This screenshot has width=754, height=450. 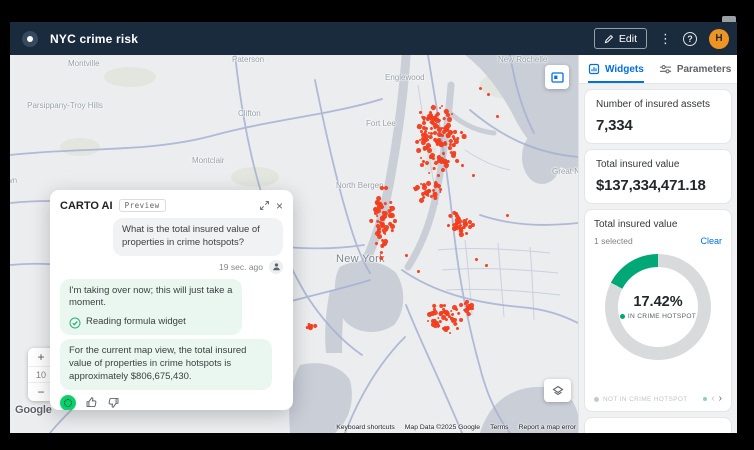 I want to click on tab-widgets: Widgets, so click(x=616, y=69).